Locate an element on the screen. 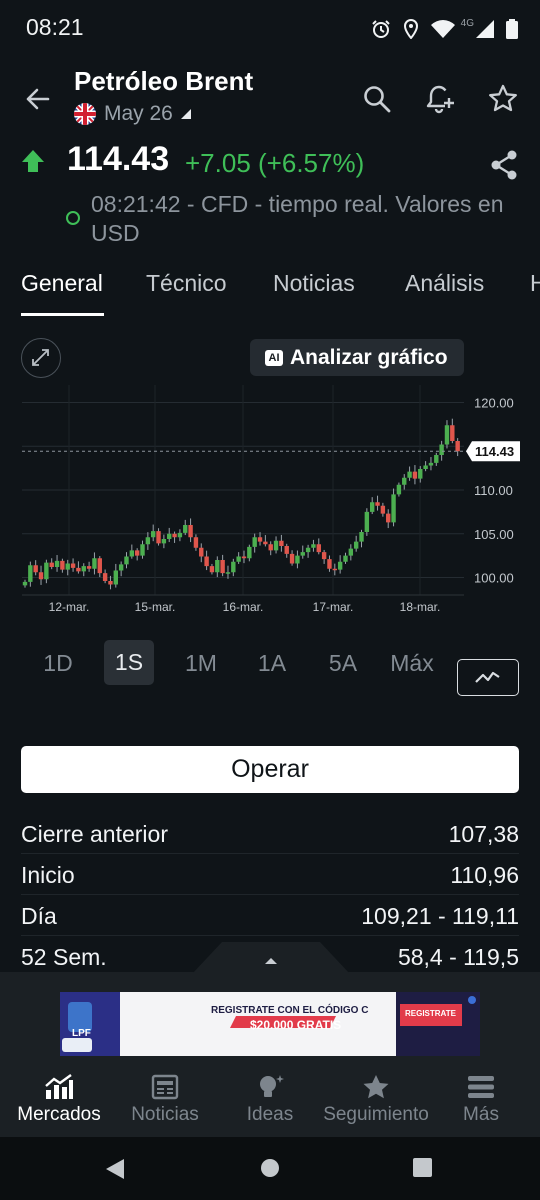 The image size is (540, 1200). watchlist-star-icon is located at coordinates (503, 99).